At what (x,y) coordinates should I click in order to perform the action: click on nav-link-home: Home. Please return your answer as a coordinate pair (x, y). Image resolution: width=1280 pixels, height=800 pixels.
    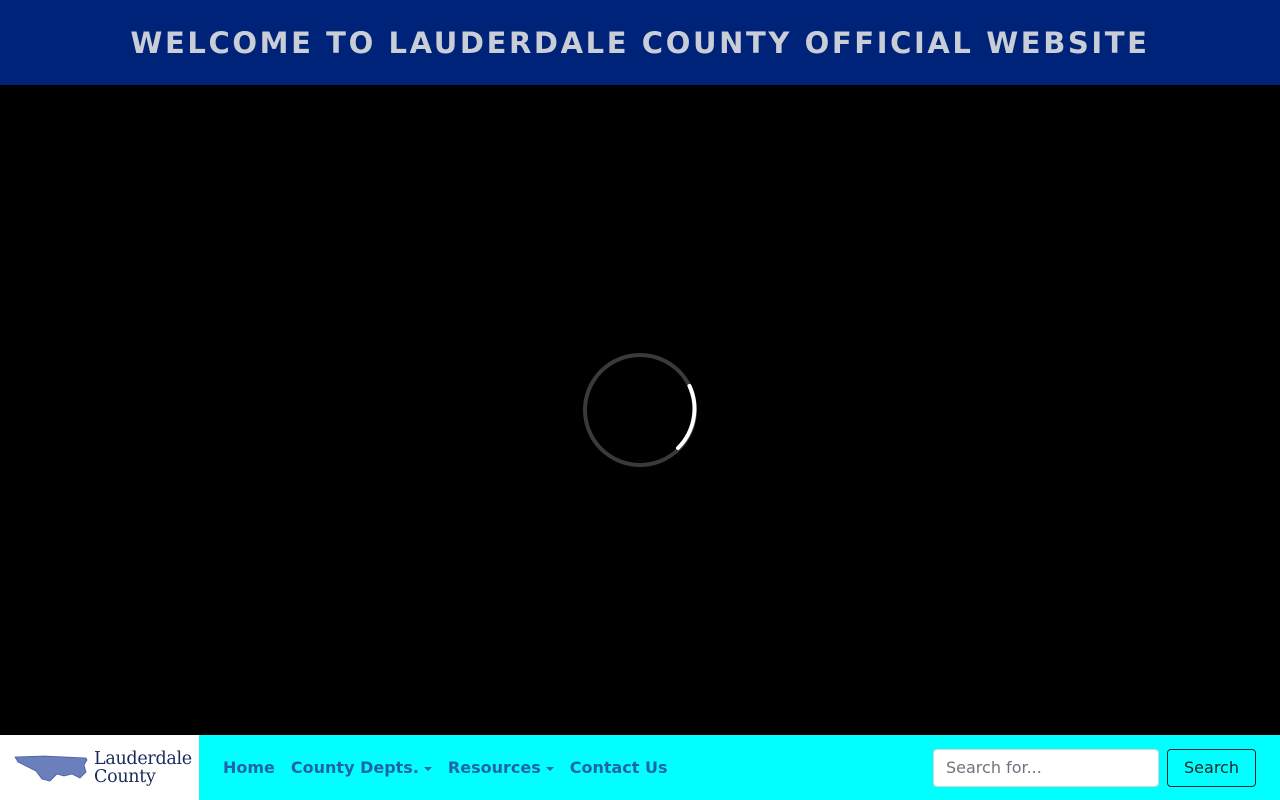
    Looking at the image, I should click on (249, 767).